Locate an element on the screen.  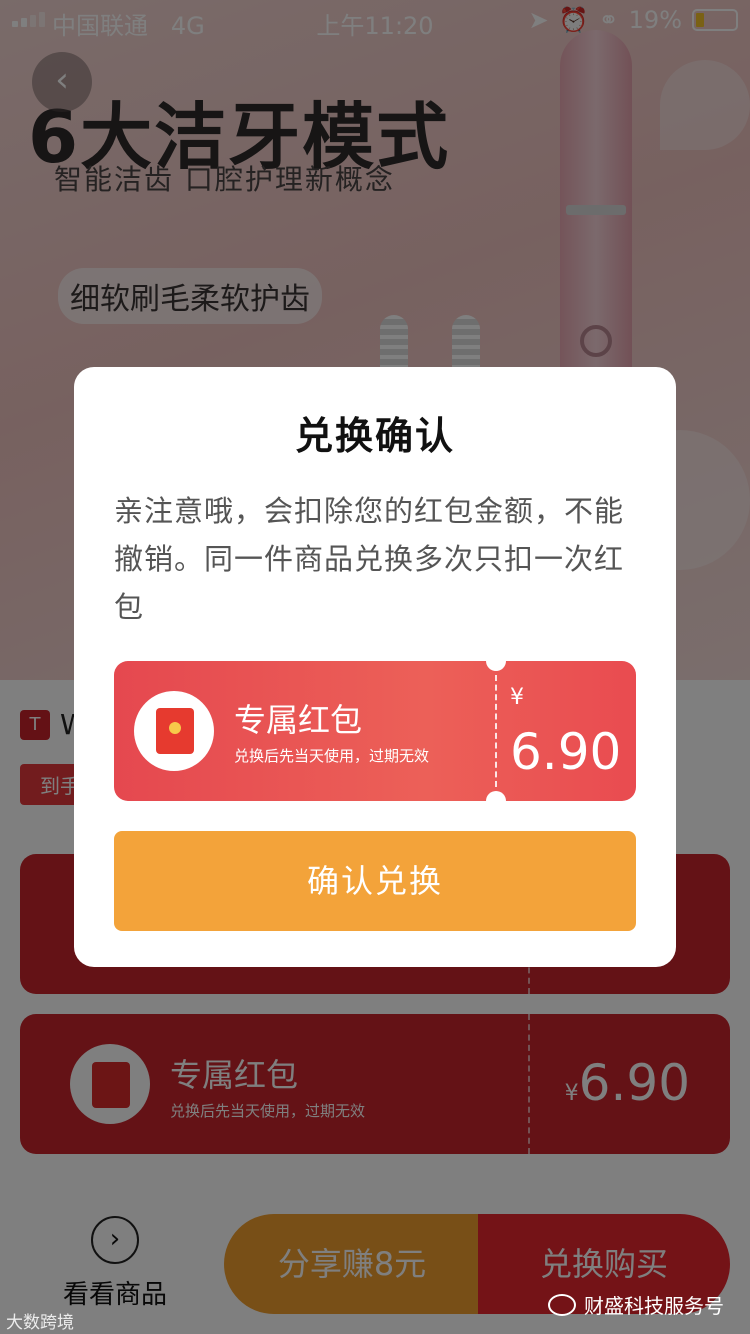
coupon-notch-top is located at coordinates (496, 661).